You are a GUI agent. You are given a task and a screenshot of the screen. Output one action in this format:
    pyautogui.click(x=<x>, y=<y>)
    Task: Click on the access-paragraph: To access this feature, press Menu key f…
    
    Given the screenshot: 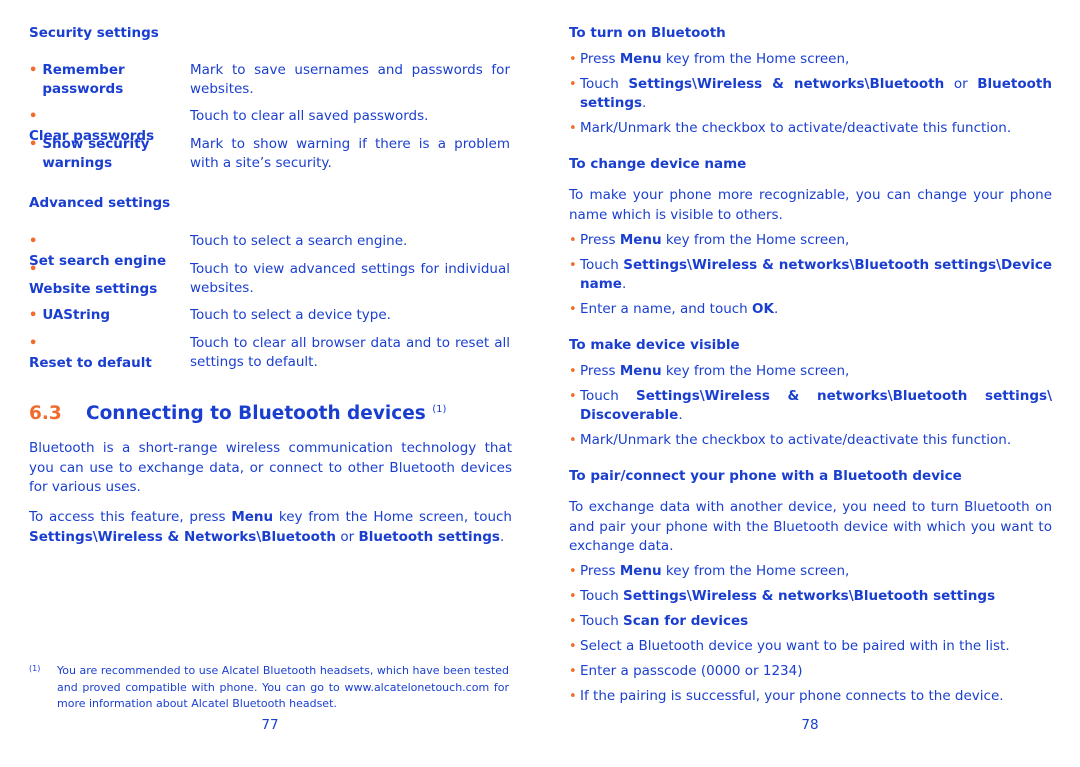 What is the action you would take?
    pyautogui.click(x=270, y=527)
    